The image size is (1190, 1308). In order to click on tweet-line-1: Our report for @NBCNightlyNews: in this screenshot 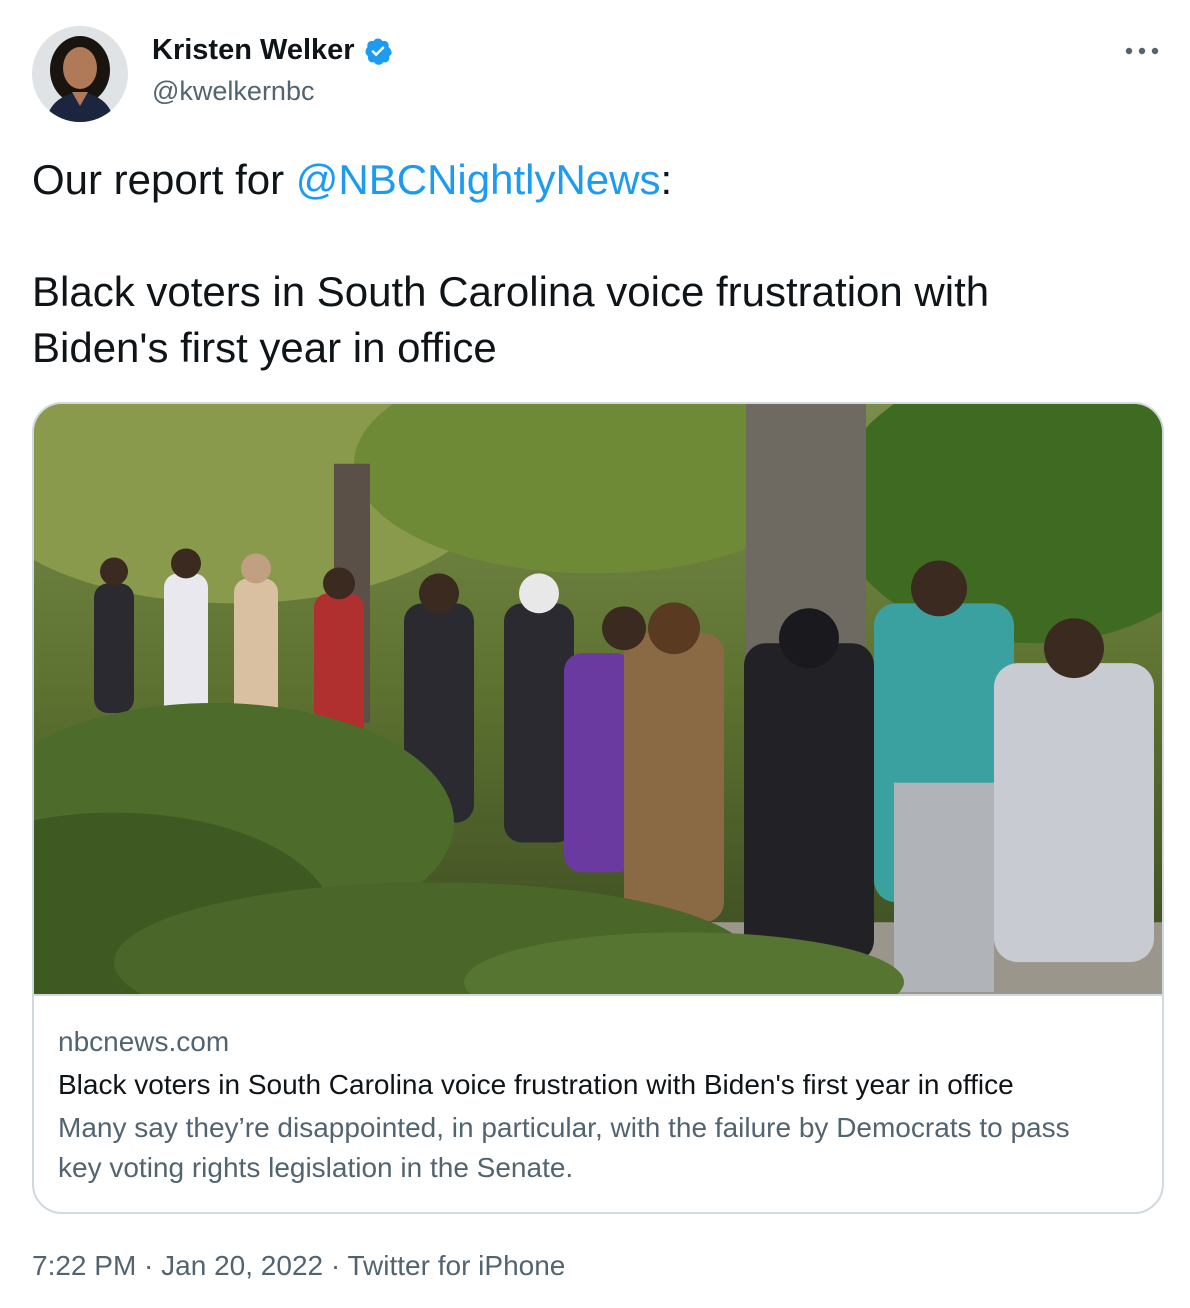, I will do `click(592, 180)`.